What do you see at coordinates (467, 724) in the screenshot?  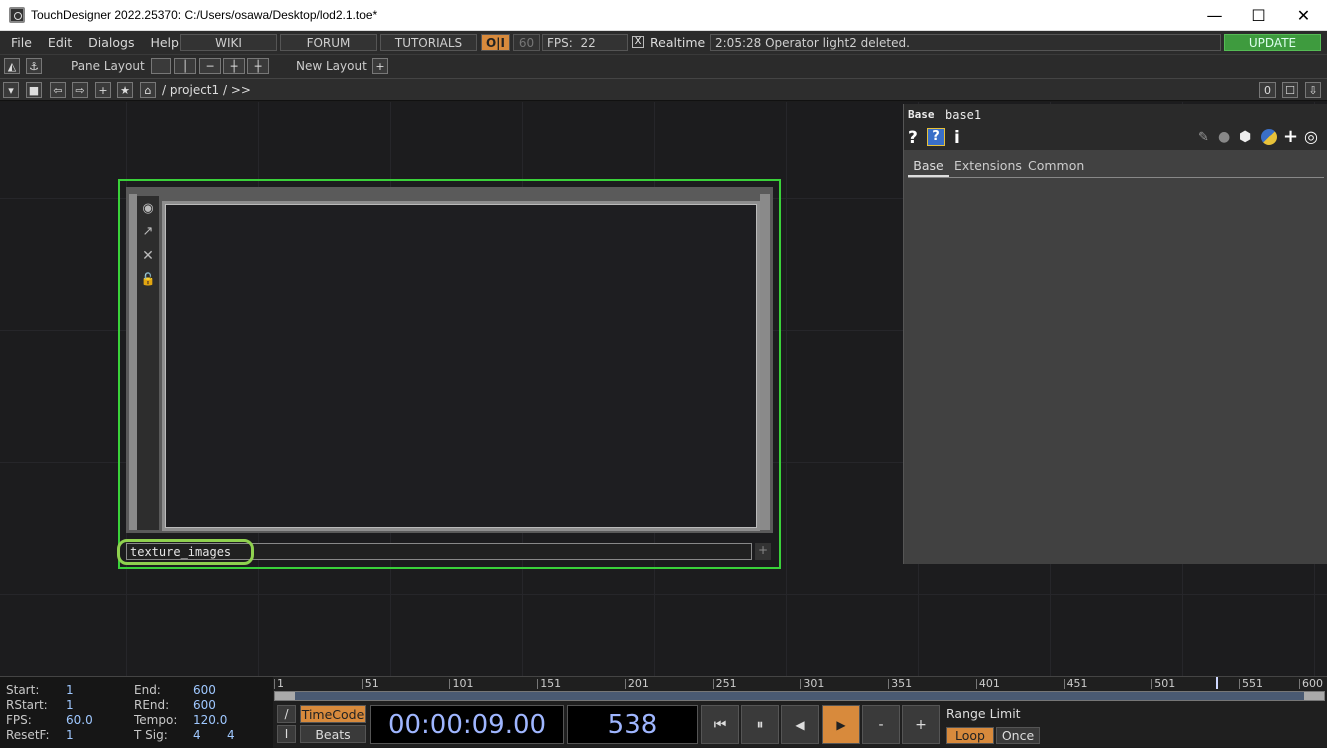 I see `timecode-display: 00:00:09.00` at bounding box center [467, 724].